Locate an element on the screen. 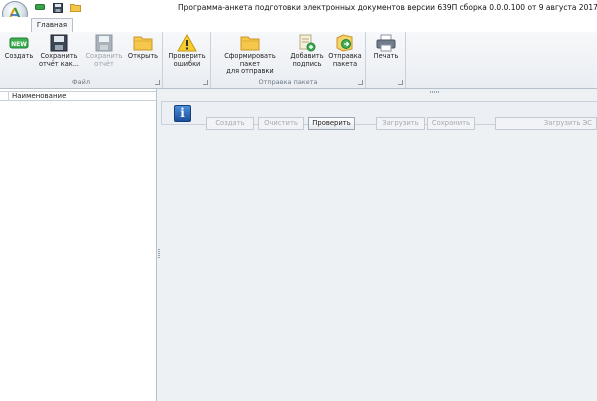  print-button-label: Печать is located at coordinates (386, 56).